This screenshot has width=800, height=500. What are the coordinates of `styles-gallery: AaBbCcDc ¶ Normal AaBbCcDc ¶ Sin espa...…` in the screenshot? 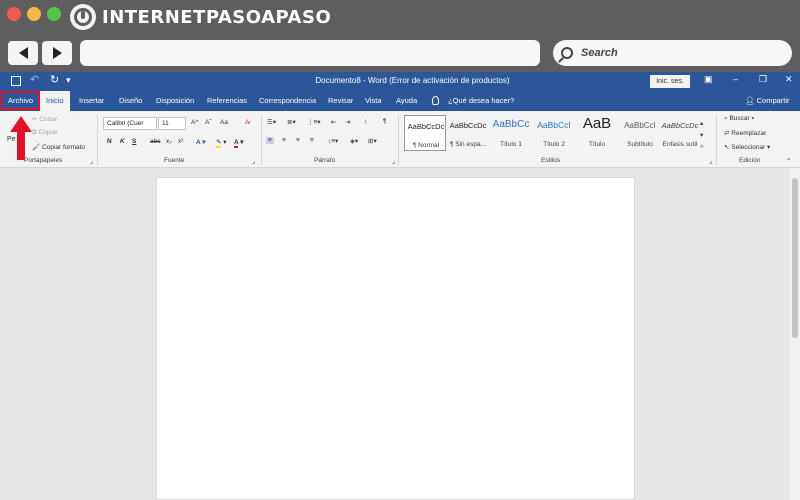 It's located at (550, 133).